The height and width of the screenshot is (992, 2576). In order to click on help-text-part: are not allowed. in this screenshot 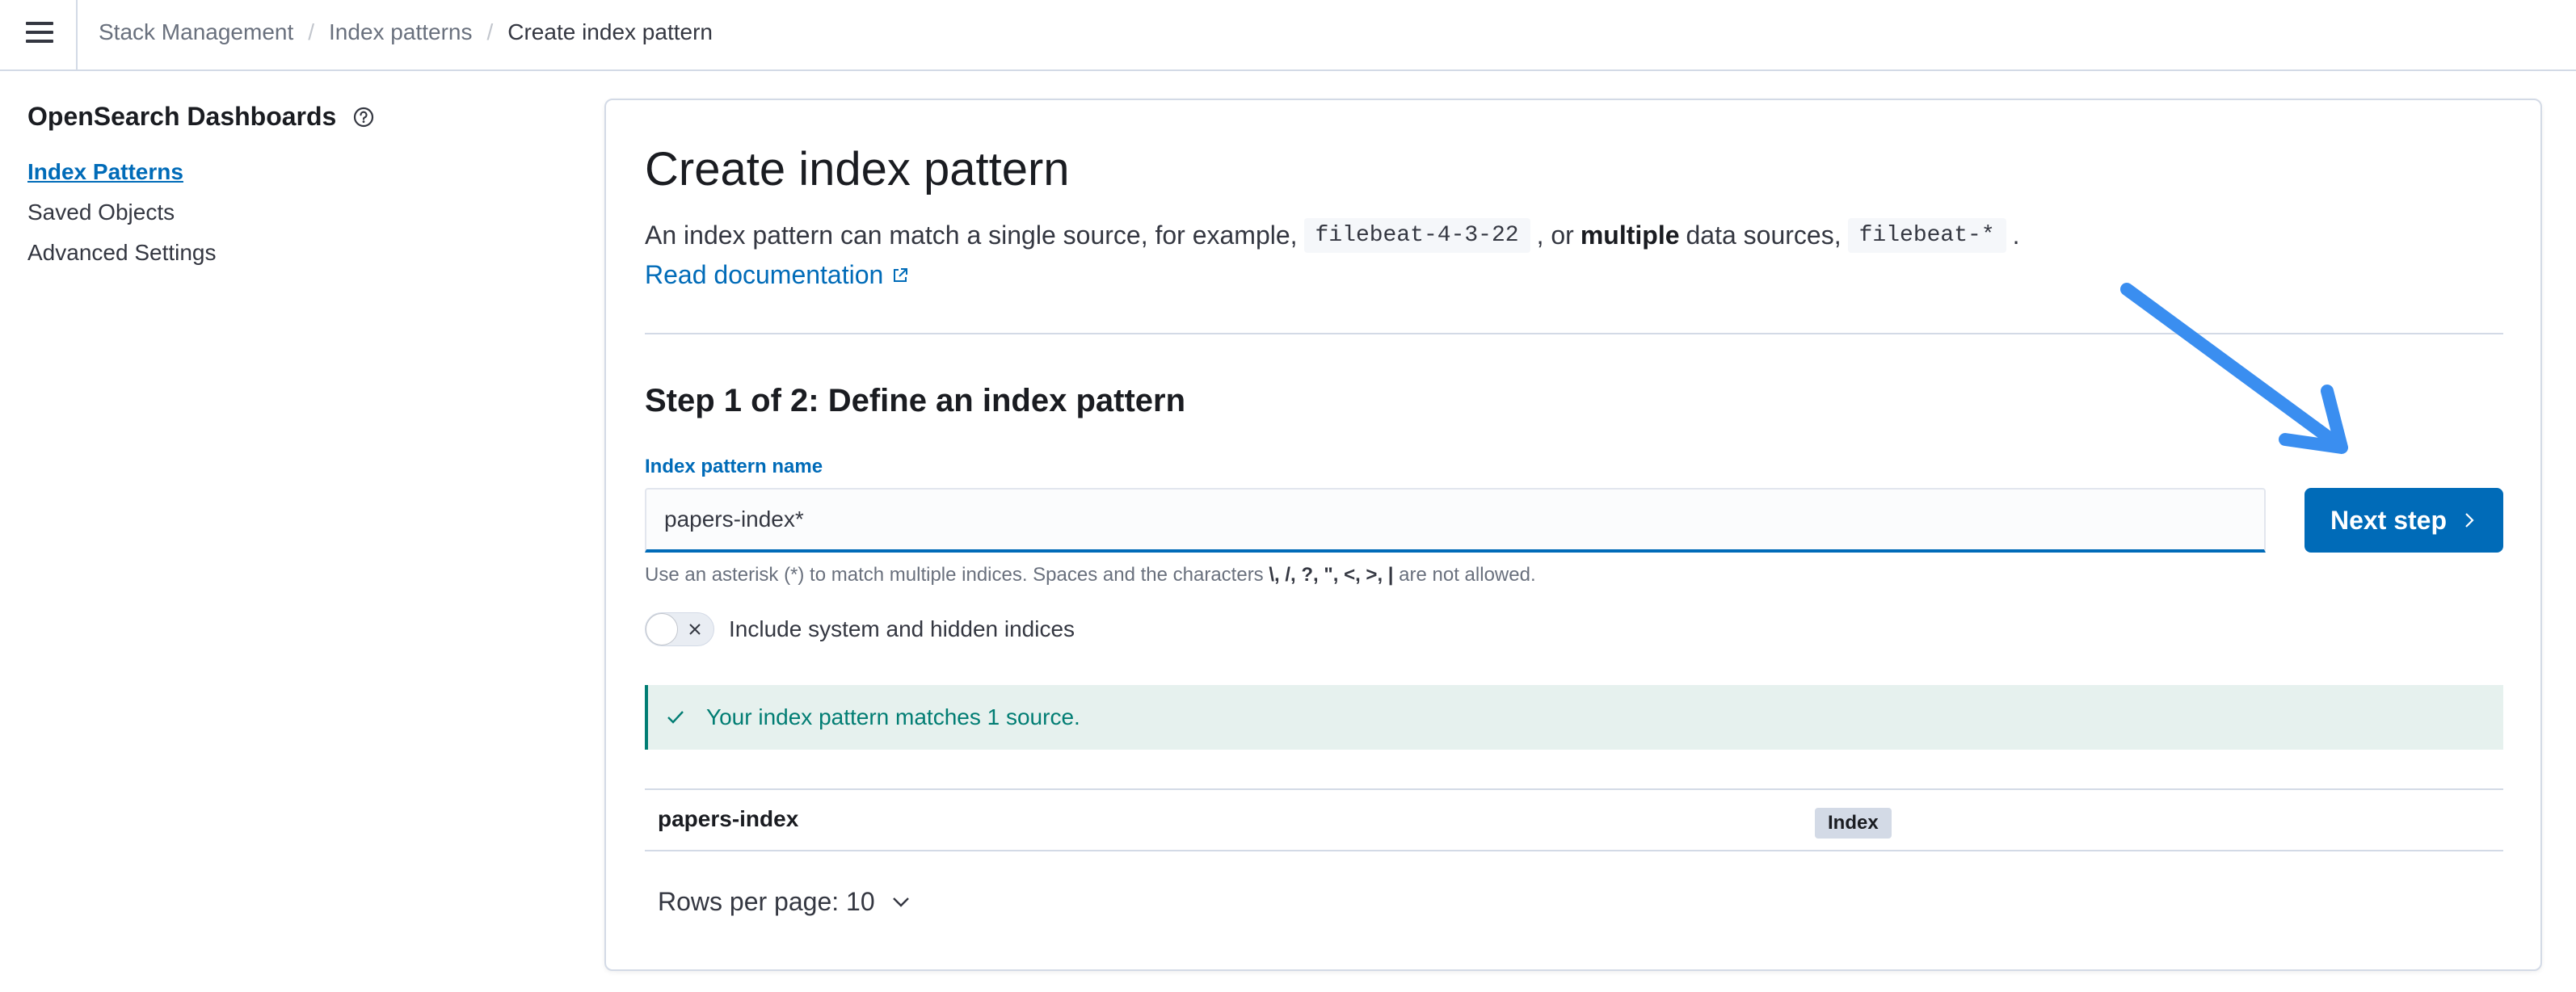, I will do `click(1467, 575)`.